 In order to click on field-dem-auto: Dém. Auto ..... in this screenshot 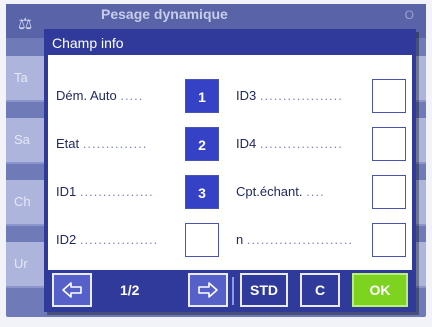, I will do `click(116, 97)`.